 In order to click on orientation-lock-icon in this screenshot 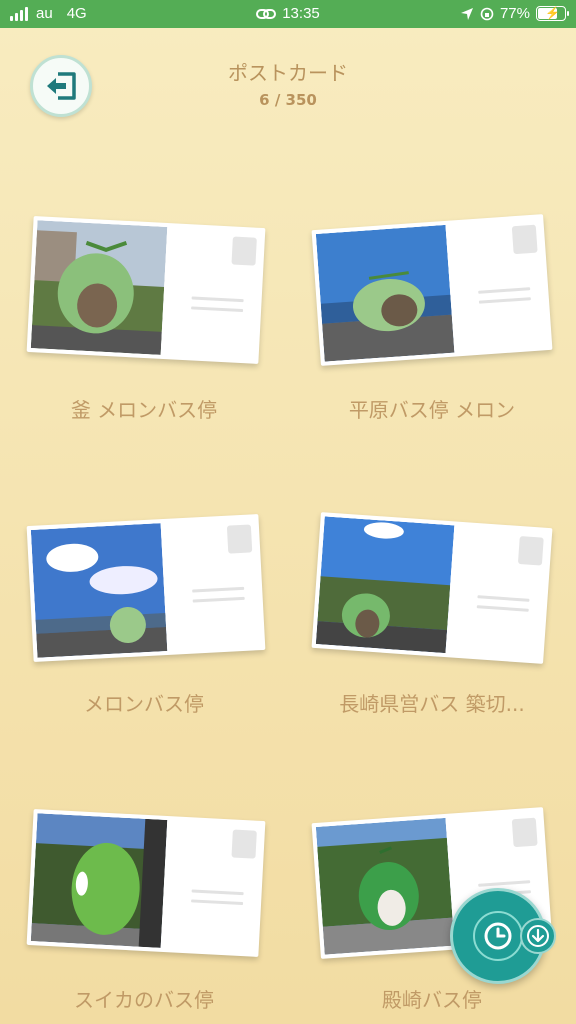, I will do `click(487, 13)`.